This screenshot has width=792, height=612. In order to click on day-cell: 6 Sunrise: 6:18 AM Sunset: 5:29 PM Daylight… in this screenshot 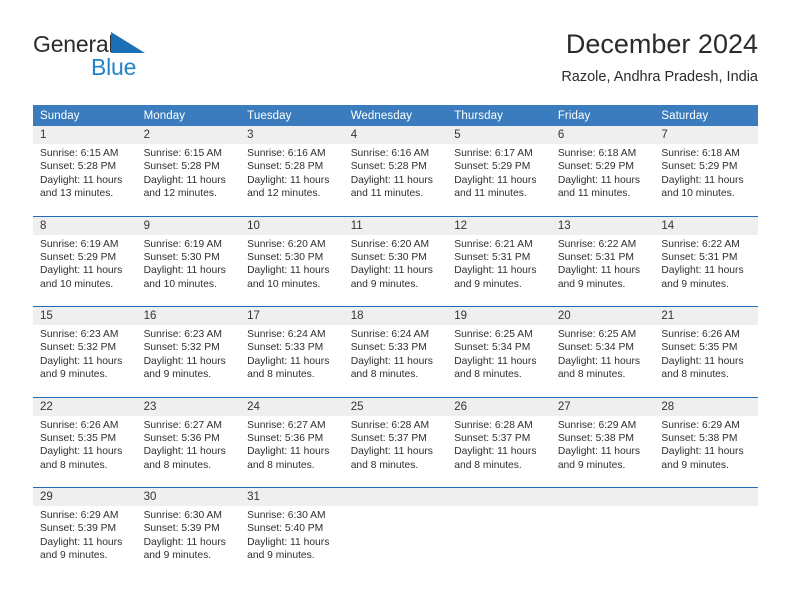, I will do `click(602, 165)`.